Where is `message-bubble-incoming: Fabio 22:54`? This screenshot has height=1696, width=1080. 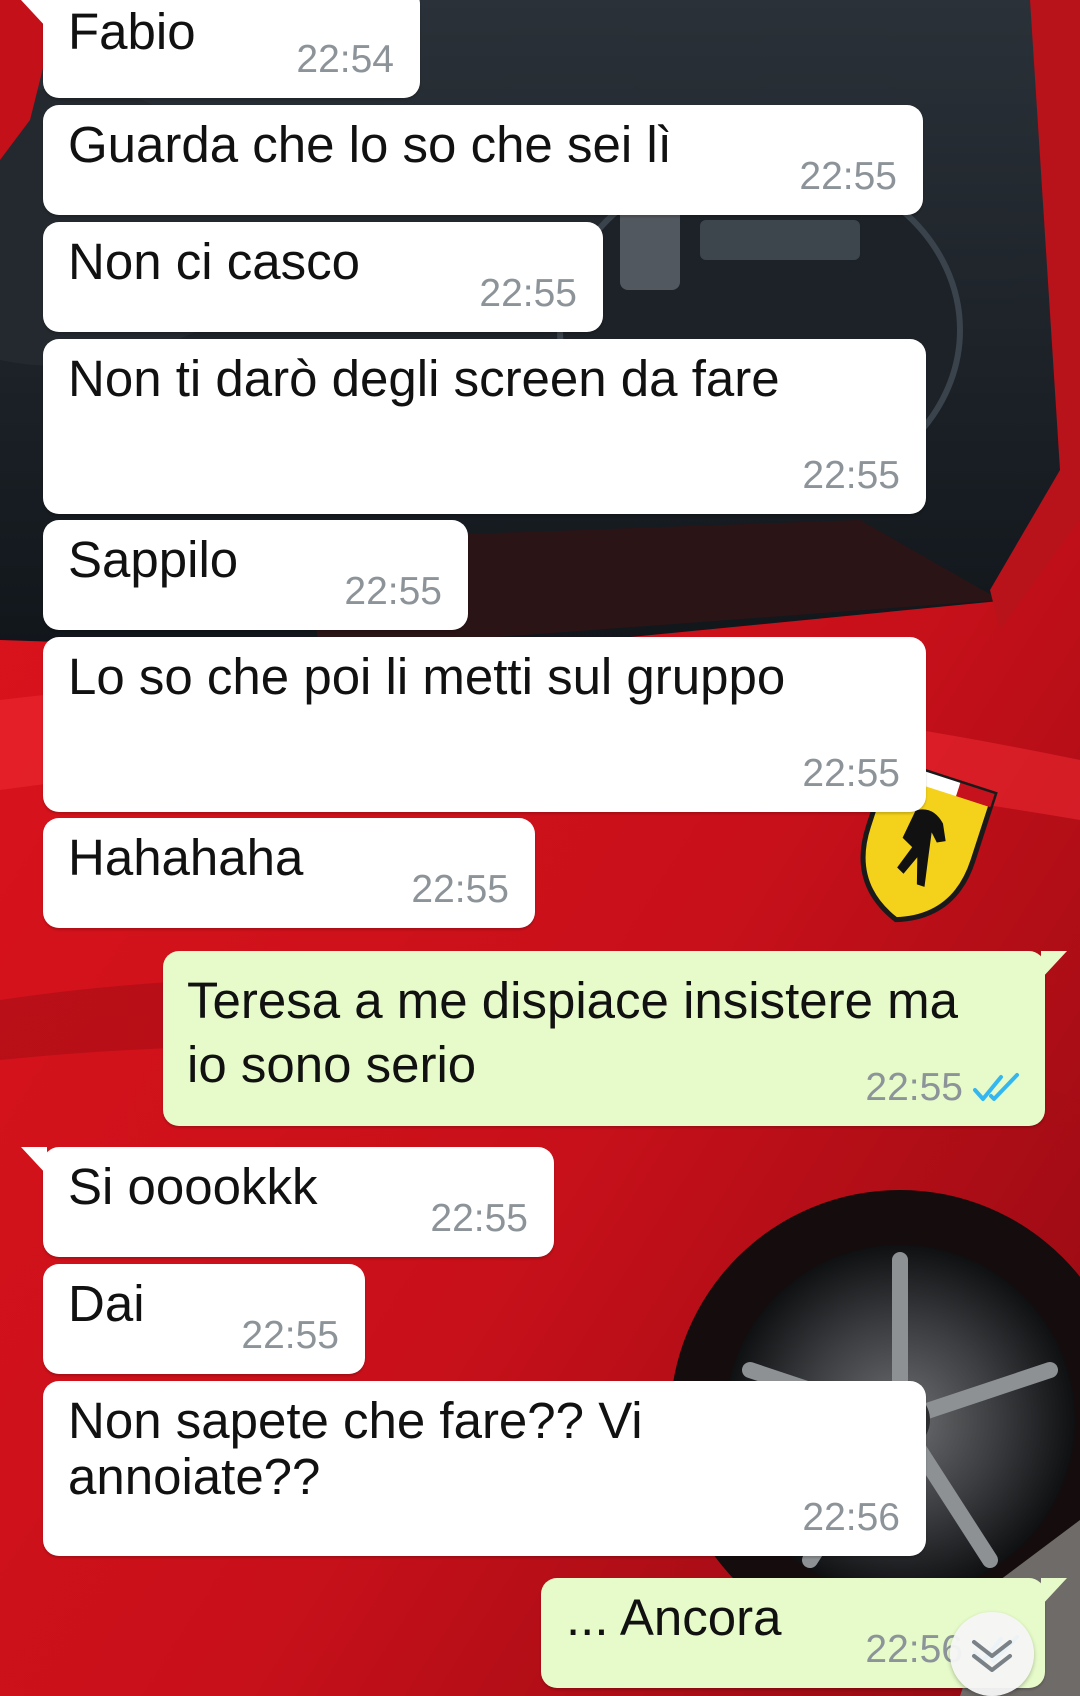
message-bubble-incoming: Fabio 22:54 is located at coordinates (220, 49).